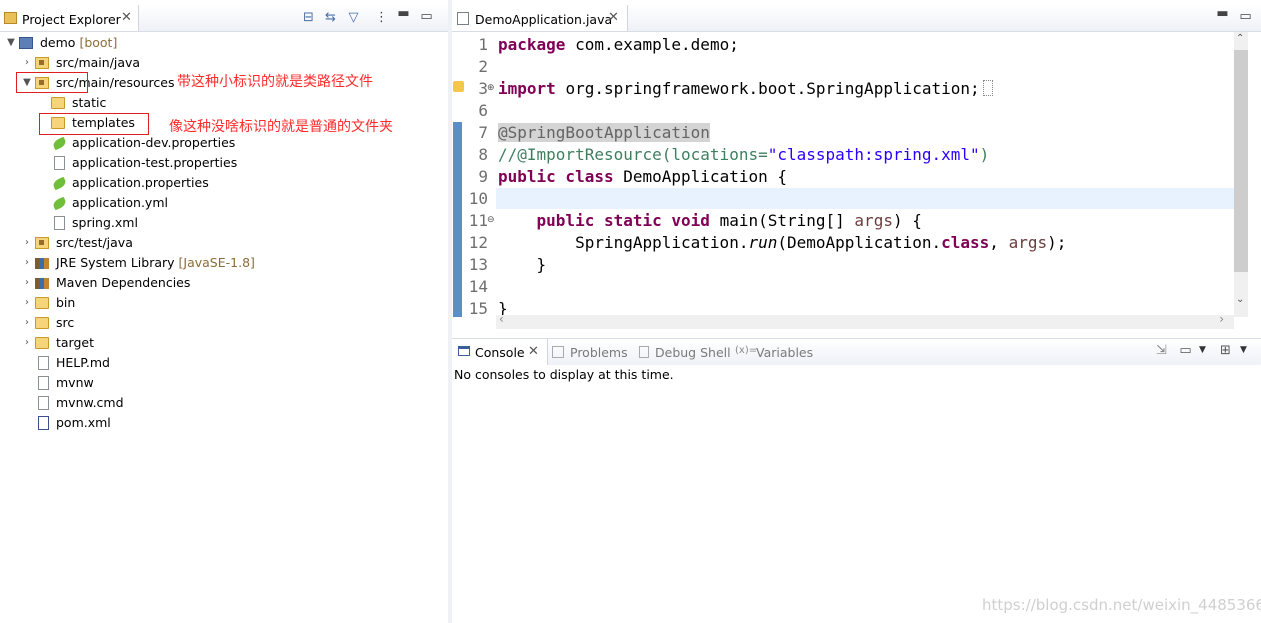 Image resolution: width=1261 pixels, height=623 pixels. I want to click on filter-icon: ▽, so click(353, 17).